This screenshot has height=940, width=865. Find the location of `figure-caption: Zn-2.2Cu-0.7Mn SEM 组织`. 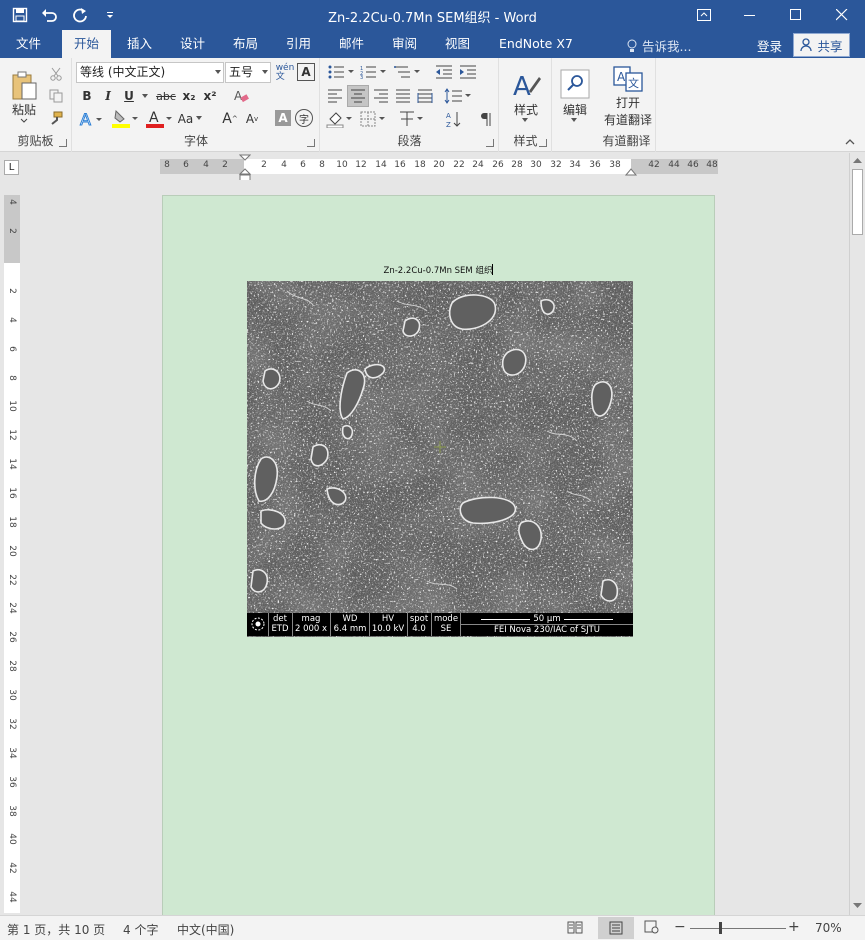

figure-caption: Zn-2.2Cu-0.7Mn SEM 组织 is located at coordinates (438, 270).